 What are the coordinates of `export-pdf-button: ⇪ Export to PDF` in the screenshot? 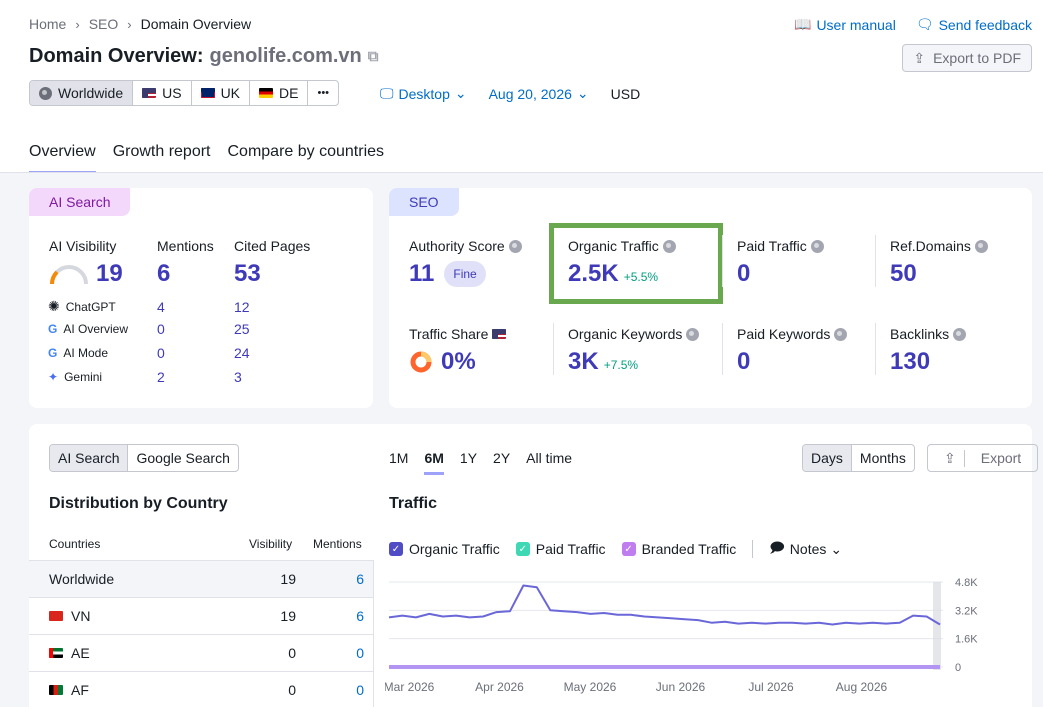 It's located at (967, 58).